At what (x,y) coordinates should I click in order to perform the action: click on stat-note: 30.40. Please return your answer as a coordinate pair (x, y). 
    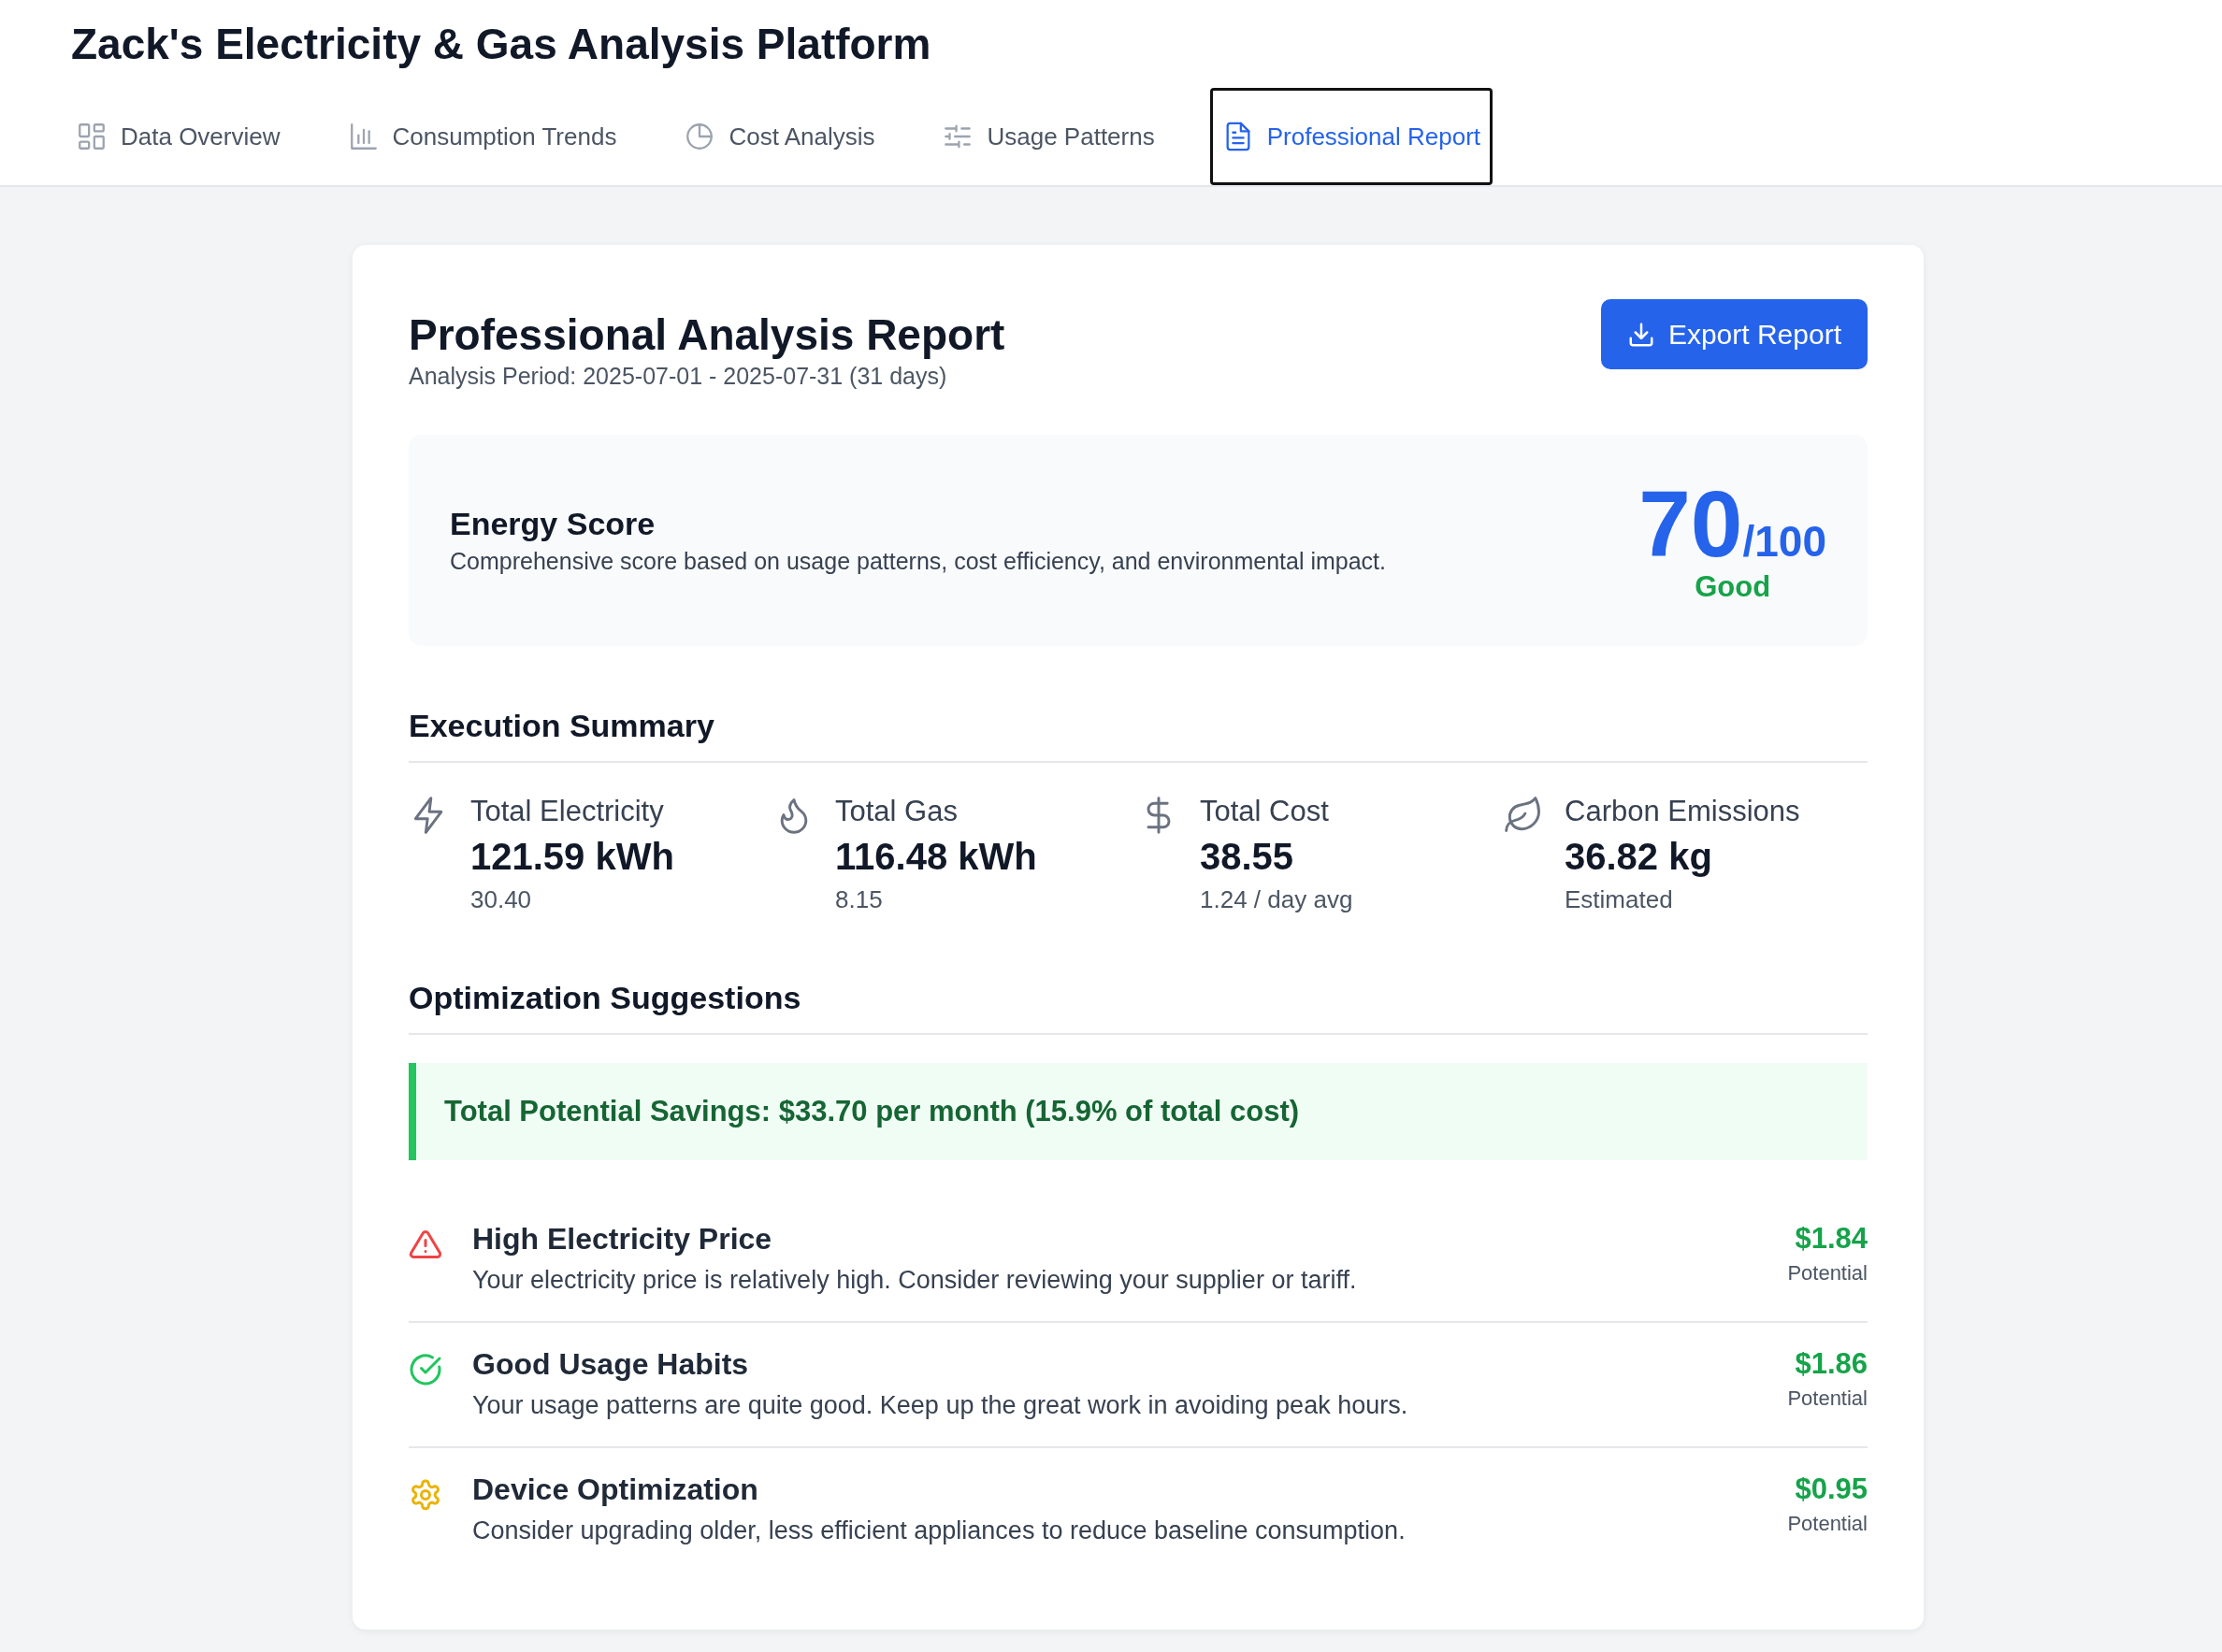
    Looking at the image, I should click on (501, 900).